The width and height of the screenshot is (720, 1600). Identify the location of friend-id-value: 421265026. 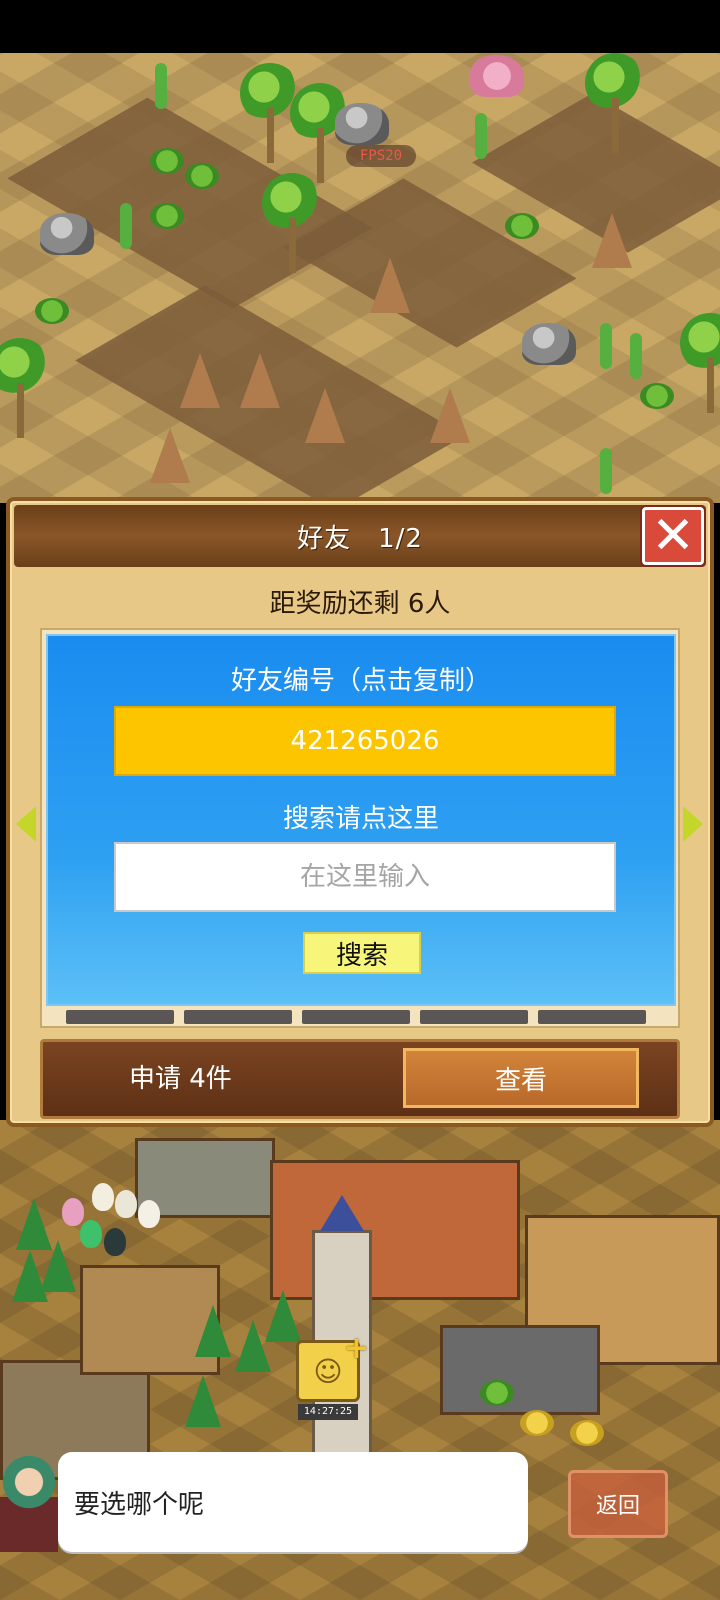
(365, 741).